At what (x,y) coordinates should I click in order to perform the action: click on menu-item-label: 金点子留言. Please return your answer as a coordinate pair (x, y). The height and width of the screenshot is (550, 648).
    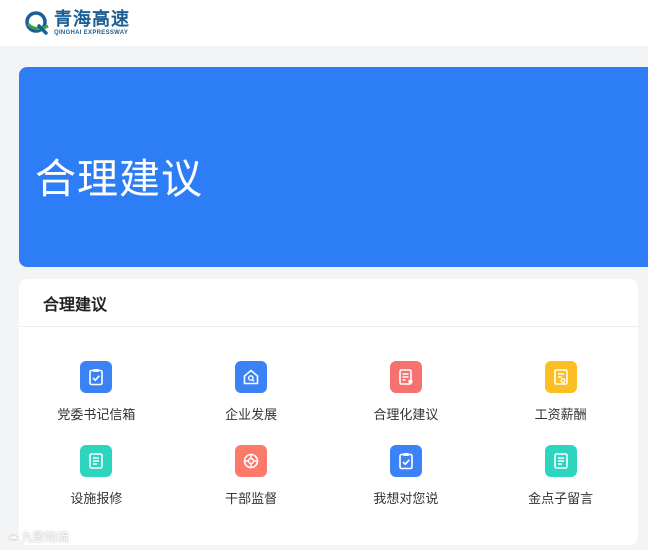
    Looking at the image, I should click on (561, 498).